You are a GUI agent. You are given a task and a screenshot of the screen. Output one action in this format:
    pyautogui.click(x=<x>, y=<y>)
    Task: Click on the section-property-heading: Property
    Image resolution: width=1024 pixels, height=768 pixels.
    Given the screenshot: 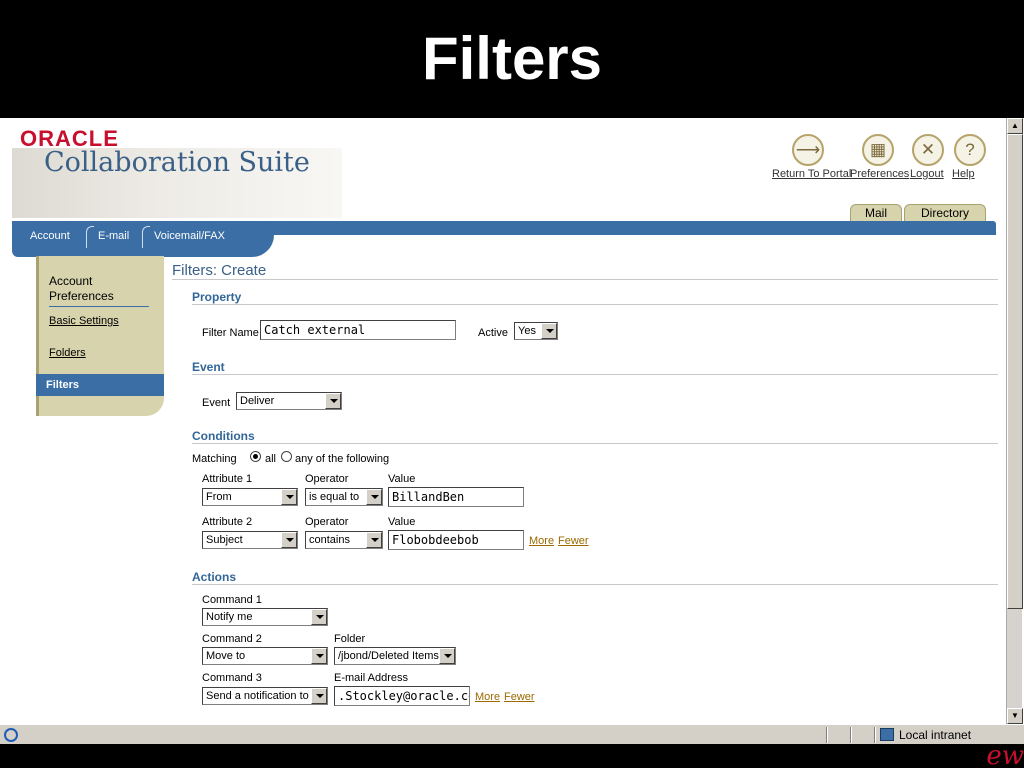 What is the action you would take?
    pyautogui.click(x=217, y=297)
    